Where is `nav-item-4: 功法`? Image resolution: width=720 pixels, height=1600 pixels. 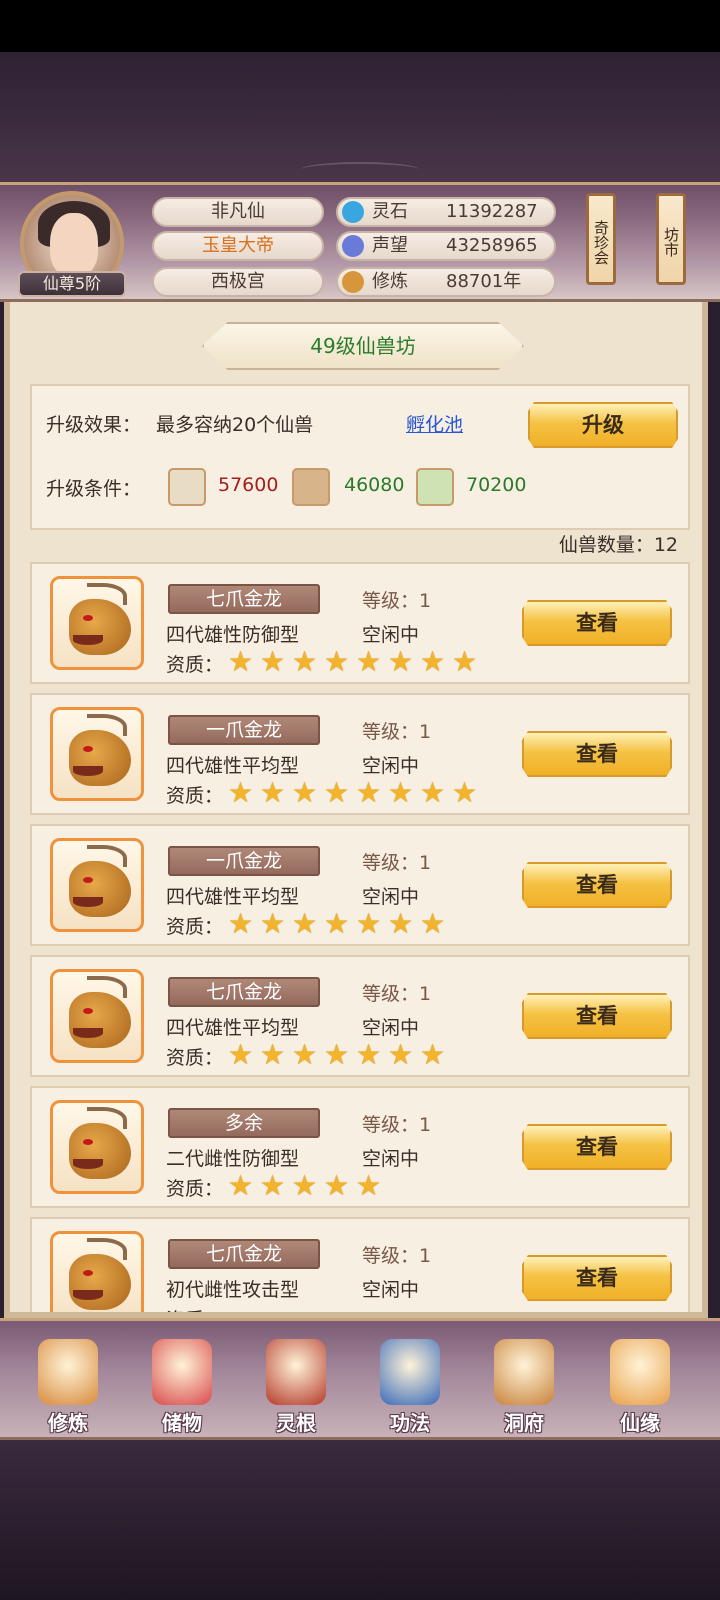 nav-item-4: 功法 is located at coordinates (410, 1382).